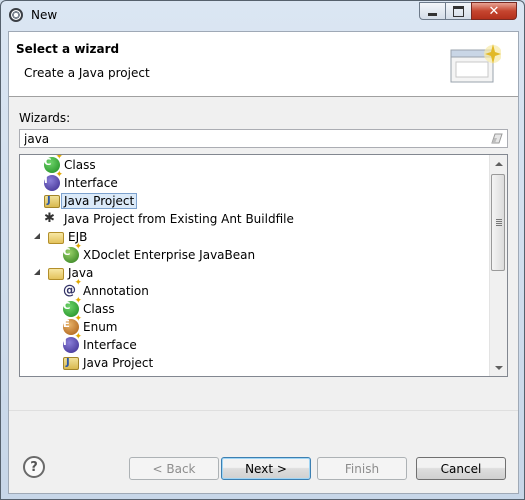 This screenshot has height=500, width=525. Describe the element at coordinates (44, 15) in the screenshot. I see `window-title: New` at that location.